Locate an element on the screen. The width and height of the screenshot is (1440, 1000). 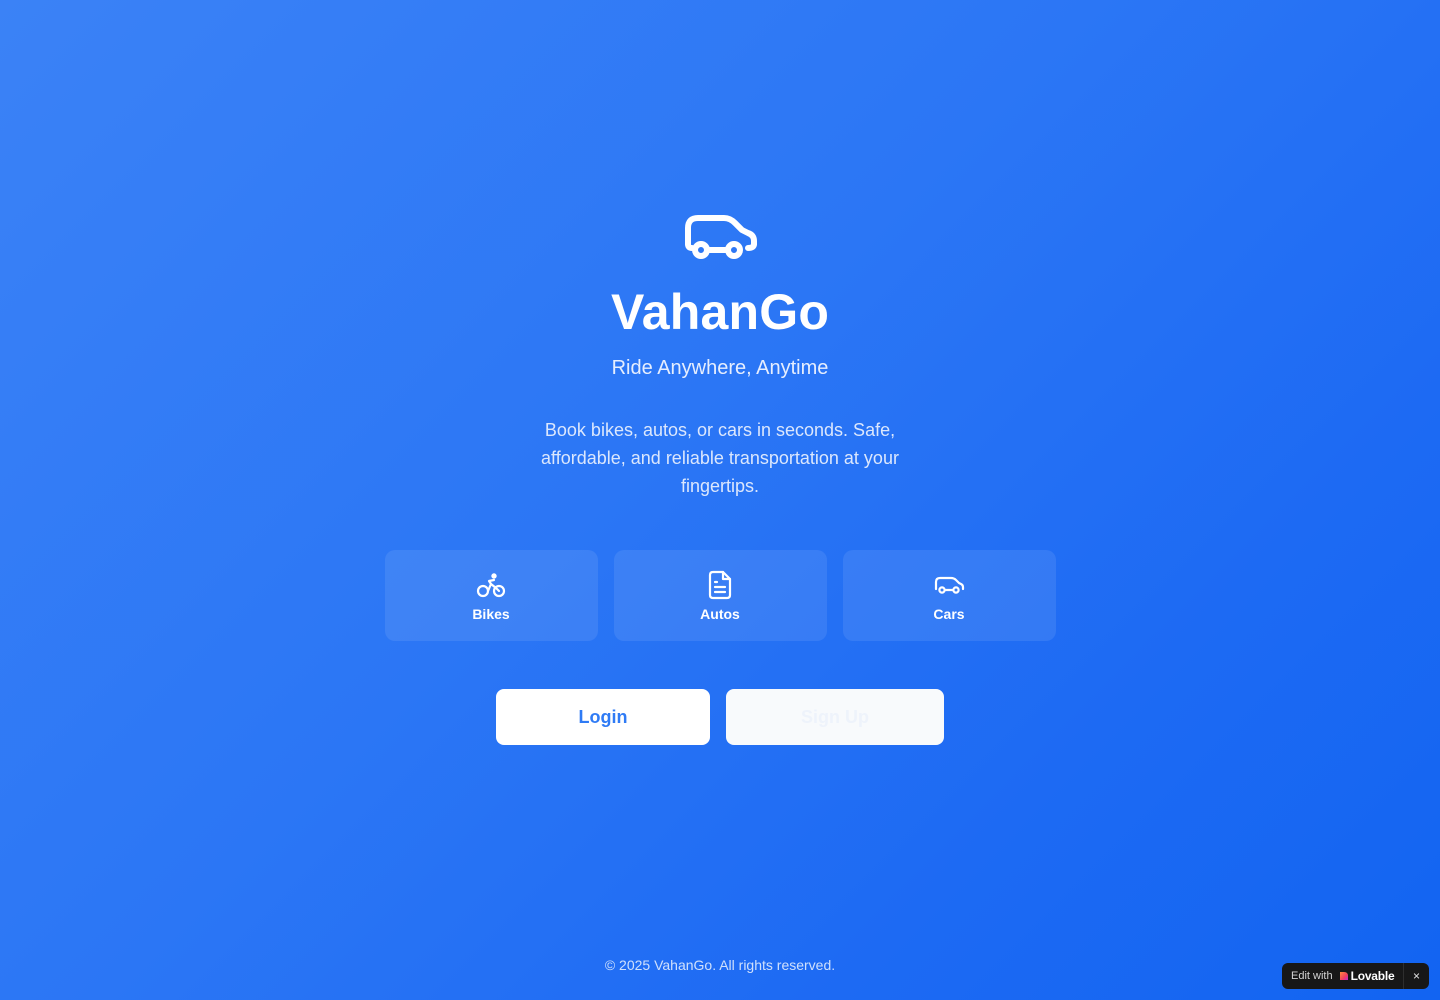
lovable-heart-icon is located at coordinates (1343, 976).